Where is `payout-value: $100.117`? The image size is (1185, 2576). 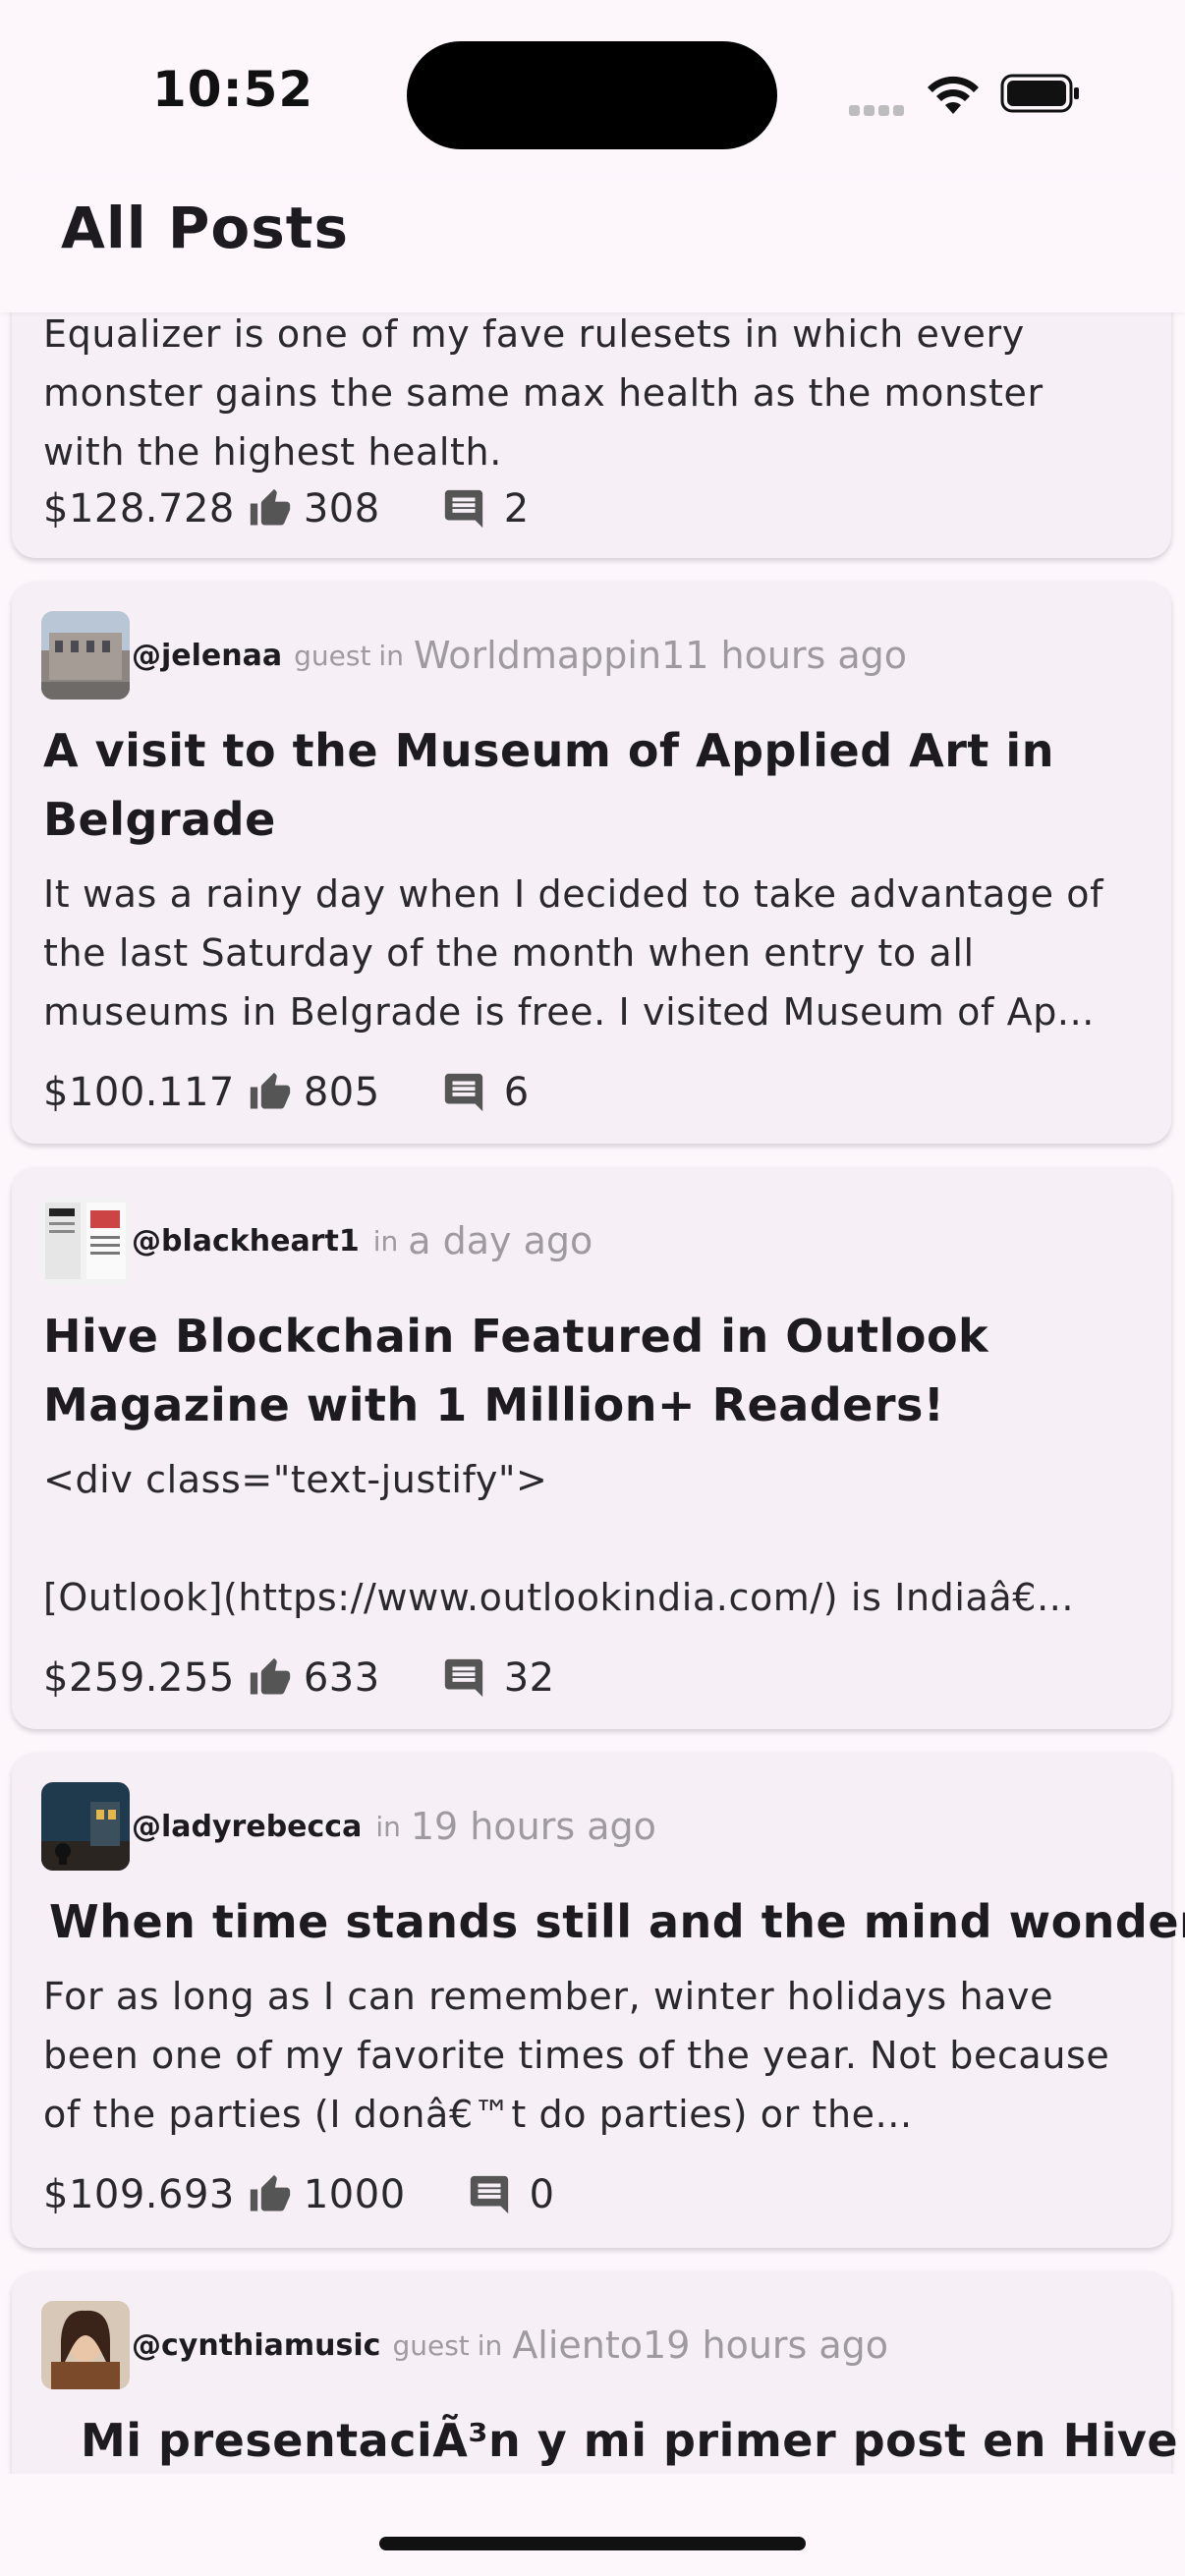
payout-value: $100.117 is located at coordinates (139, 1092).